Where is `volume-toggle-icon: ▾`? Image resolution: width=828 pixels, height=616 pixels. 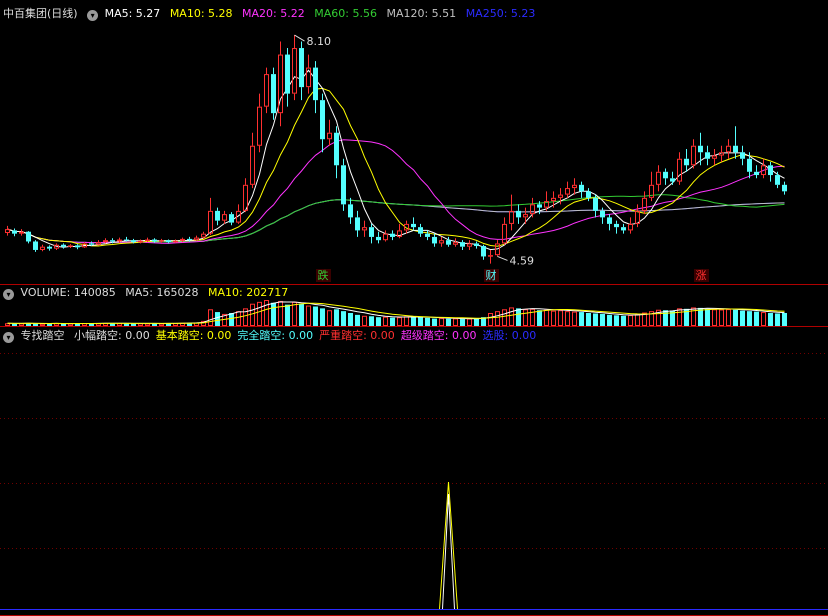 volume-toggle-icon: ▾ is located at coordinates (8, 294).